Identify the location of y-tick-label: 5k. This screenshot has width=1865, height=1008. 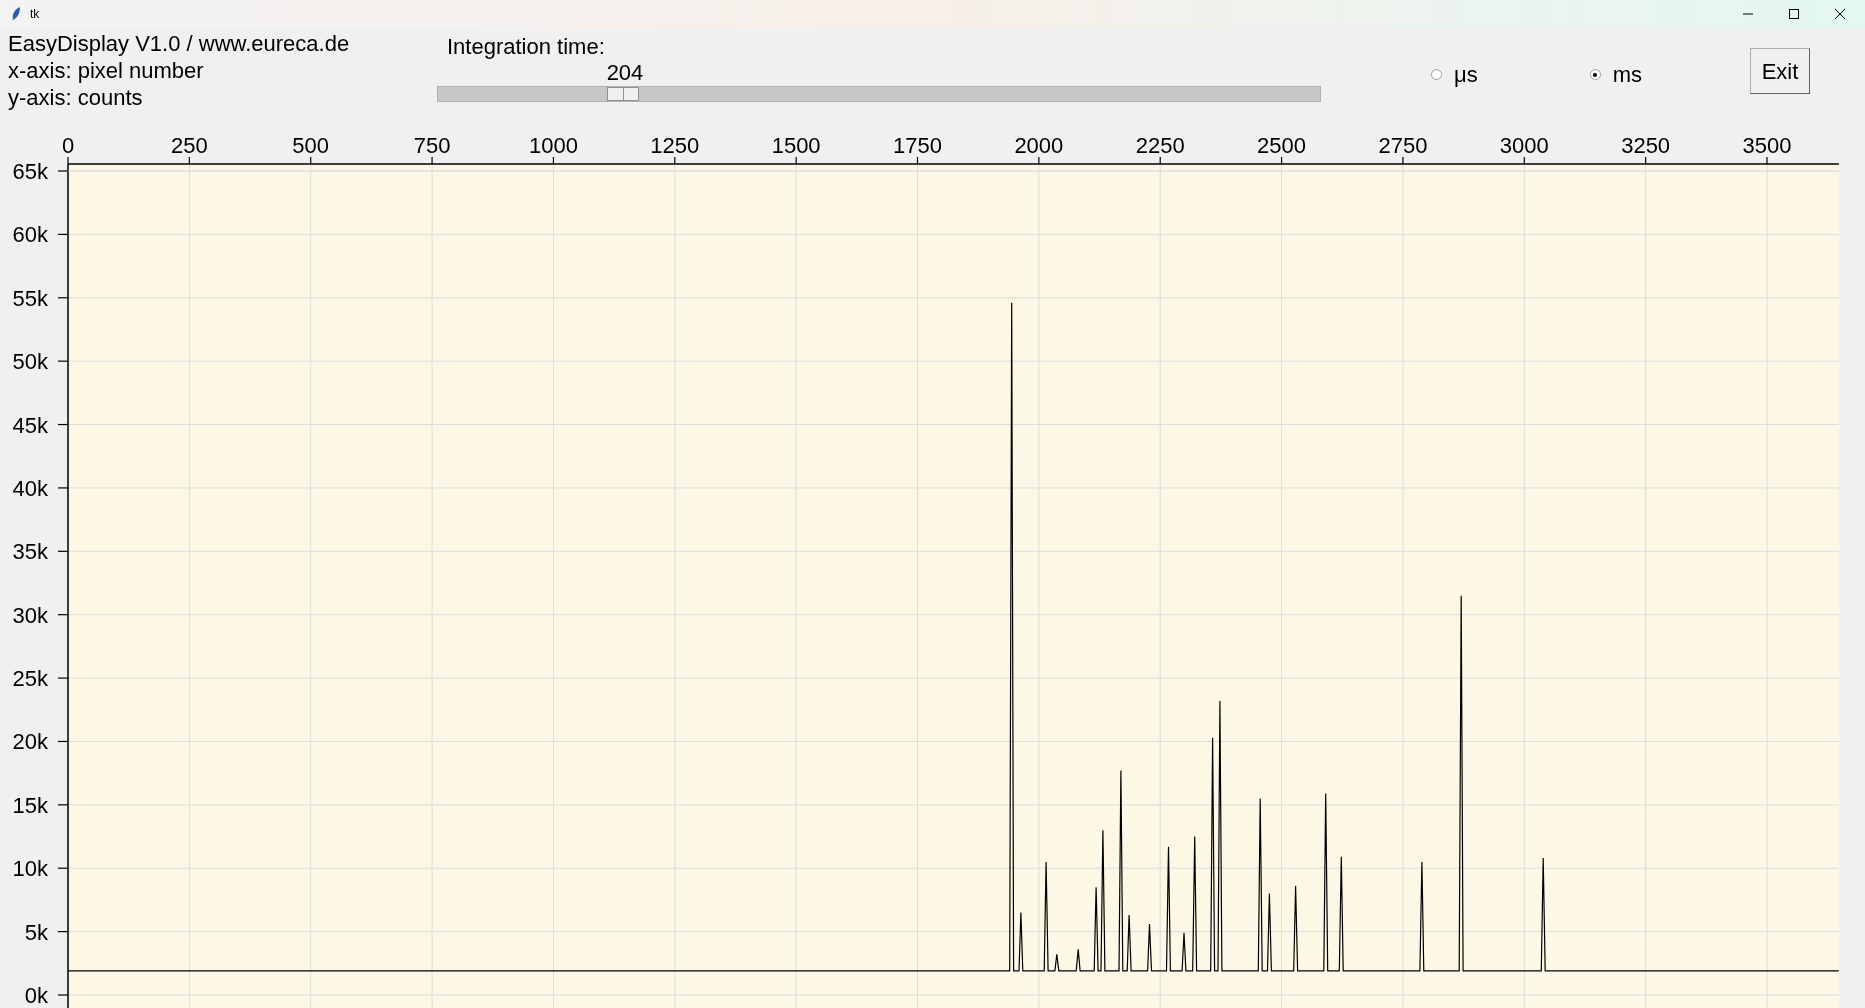
(36, 932).